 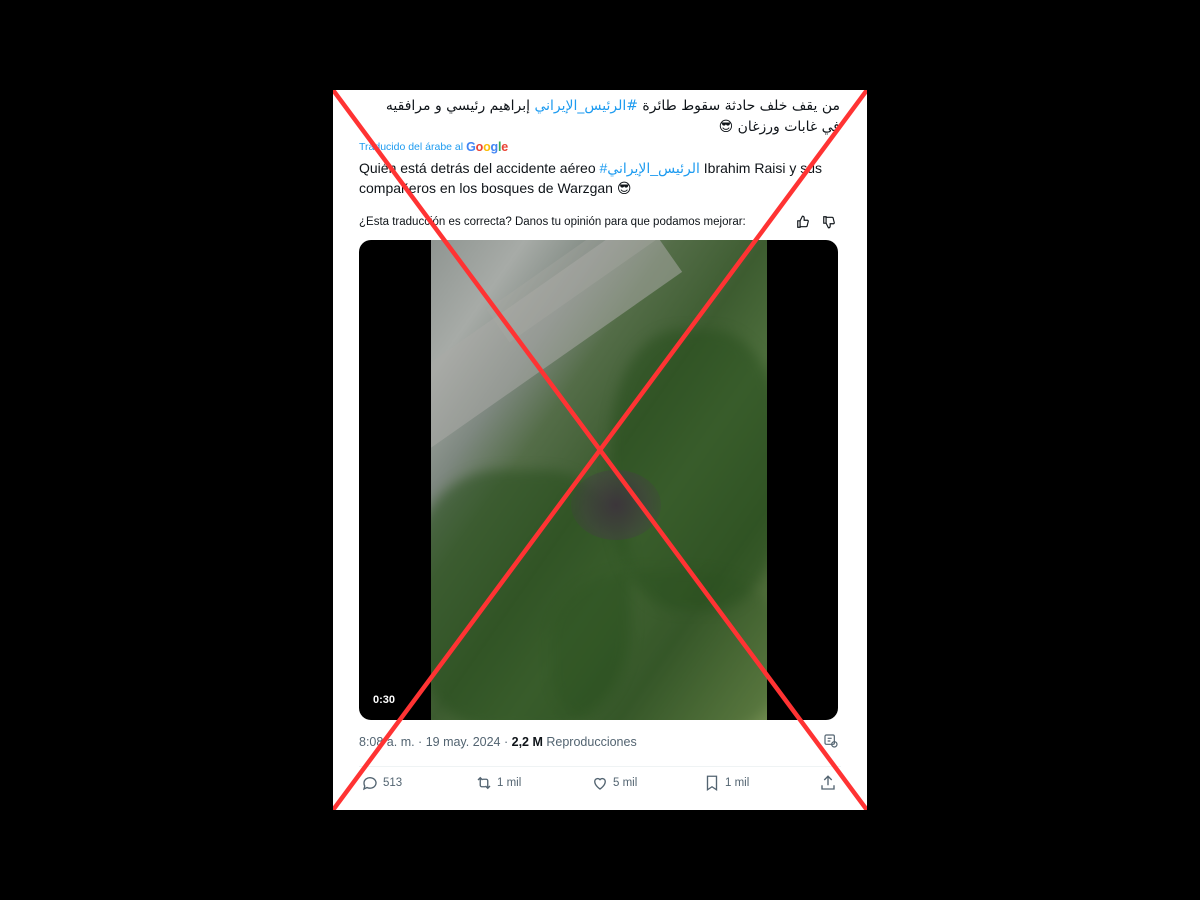 What do you see at coordinates (589, 742) in the screenshot?
I see `views-label: Reproducciones` at bounding box center [589, 742].